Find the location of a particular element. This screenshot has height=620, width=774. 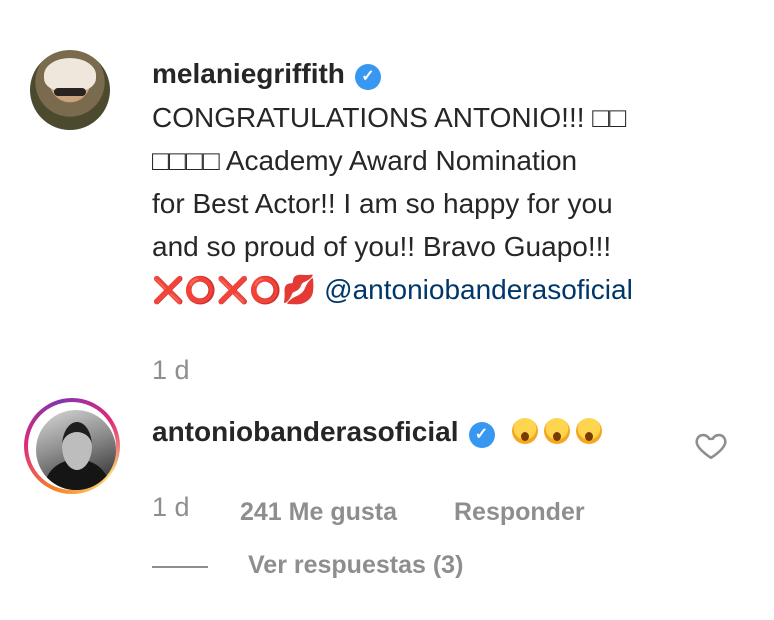

emoji-group is located at coordinates (560, 431).